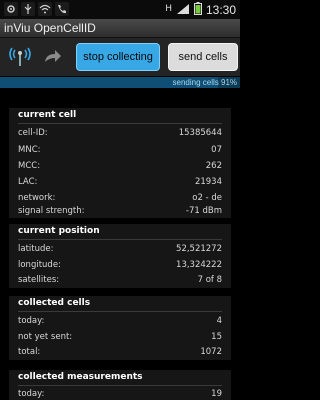 The image size is (320, 400). I want to click on mnc-value: 07, so click(216, 150).